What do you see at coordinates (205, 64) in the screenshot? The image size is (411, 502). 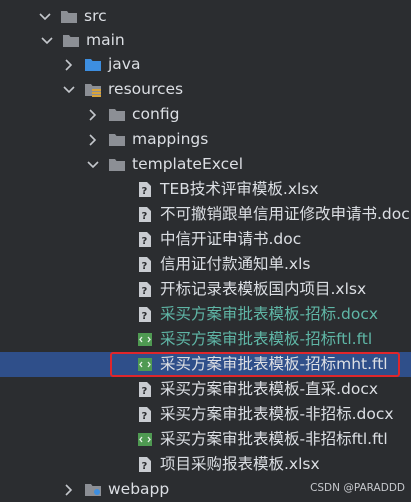 I see `tree-node-java: java` at bounding box center [205, 64].